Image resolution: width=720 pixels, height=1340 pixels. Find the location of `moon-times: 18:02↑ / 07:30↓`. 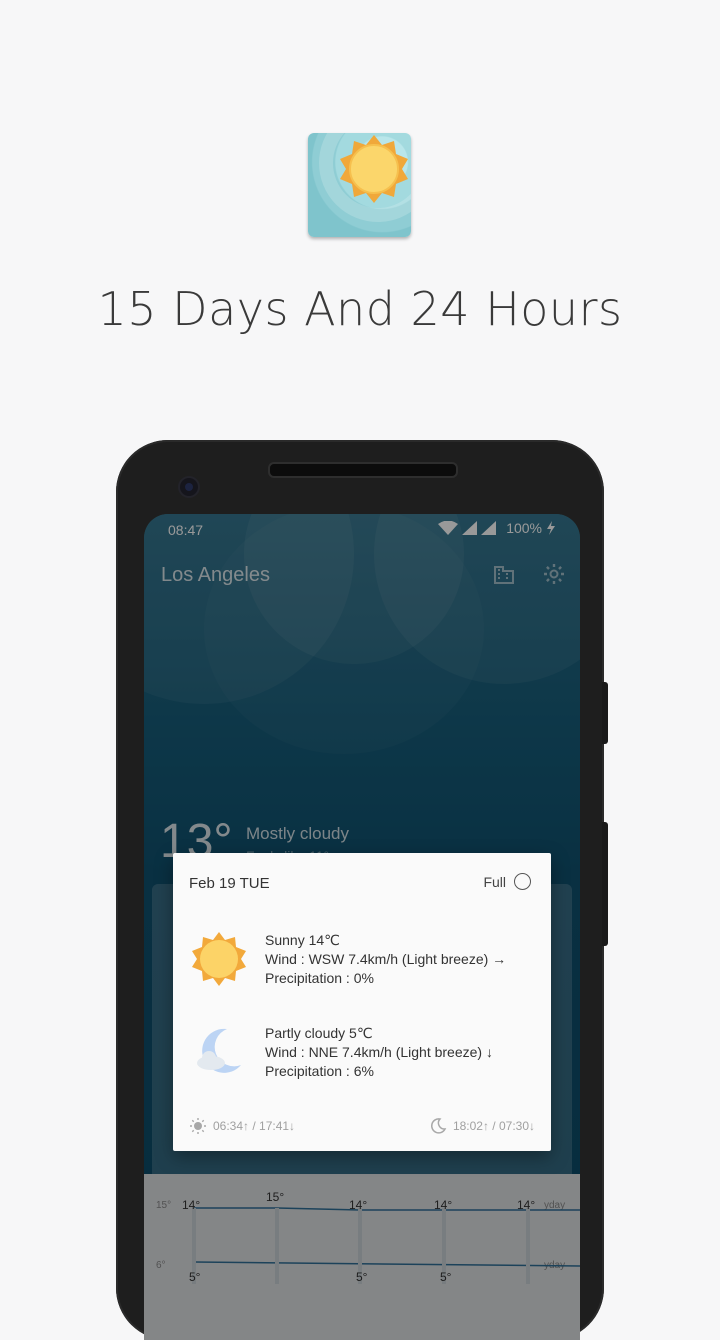

moon-times: 18:02↑ / 07:30↓ is located at coordinates (493, 1126).